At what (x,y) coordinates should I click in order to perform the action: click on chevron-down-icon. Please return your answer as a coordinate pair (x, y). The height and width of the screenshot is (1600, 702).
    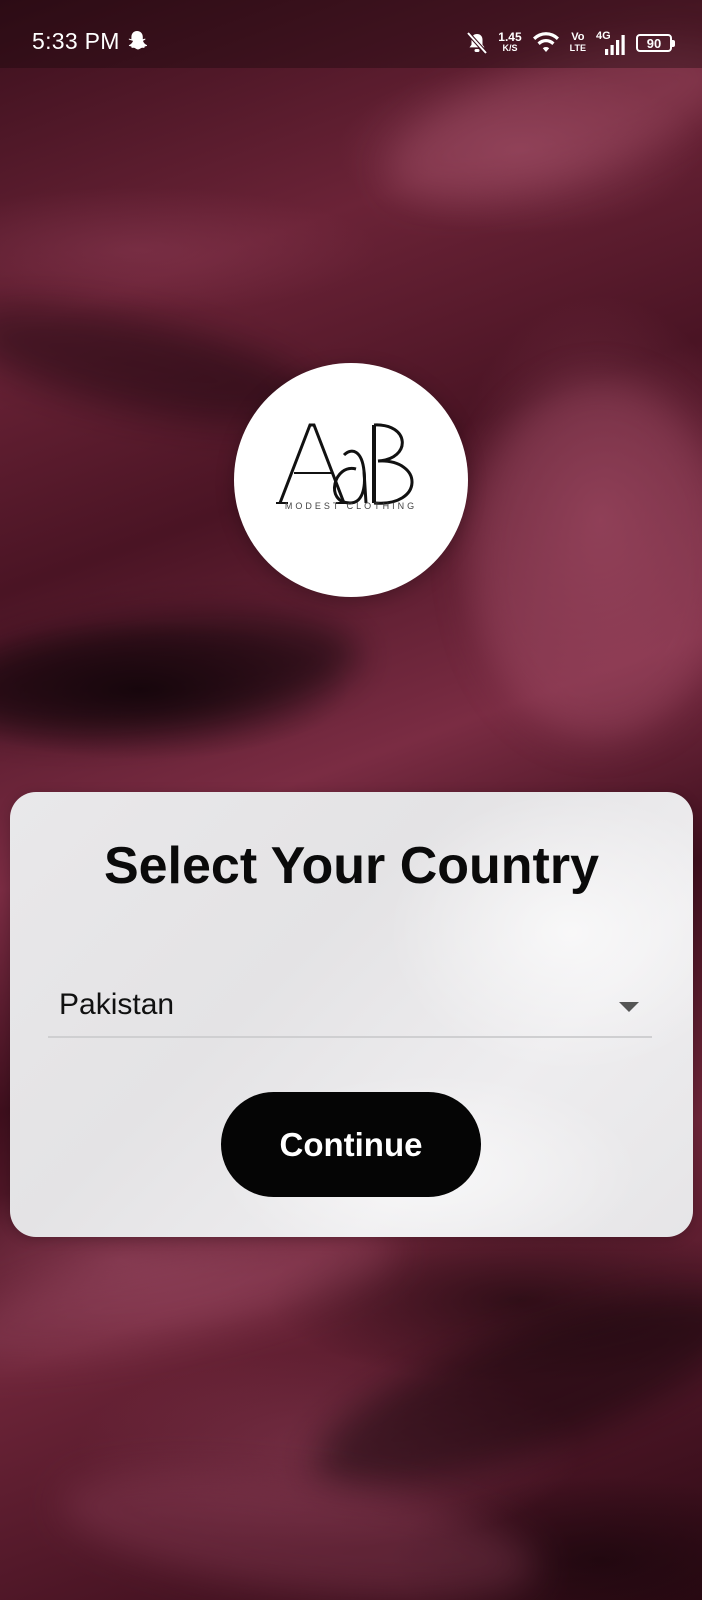
    Looking at the image, I should click on (629, 1007).